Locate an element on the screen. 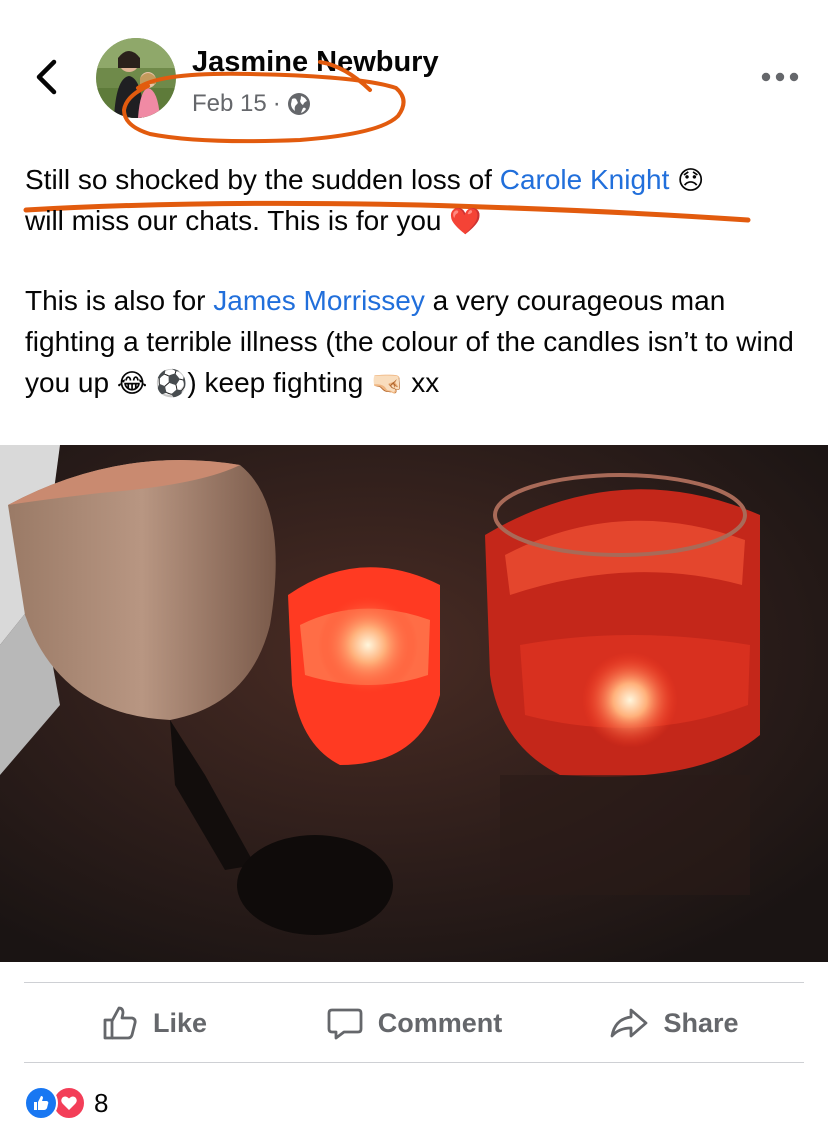  fist-bump-emoji: 🤜🏻 is located at coordinates (387, 383).